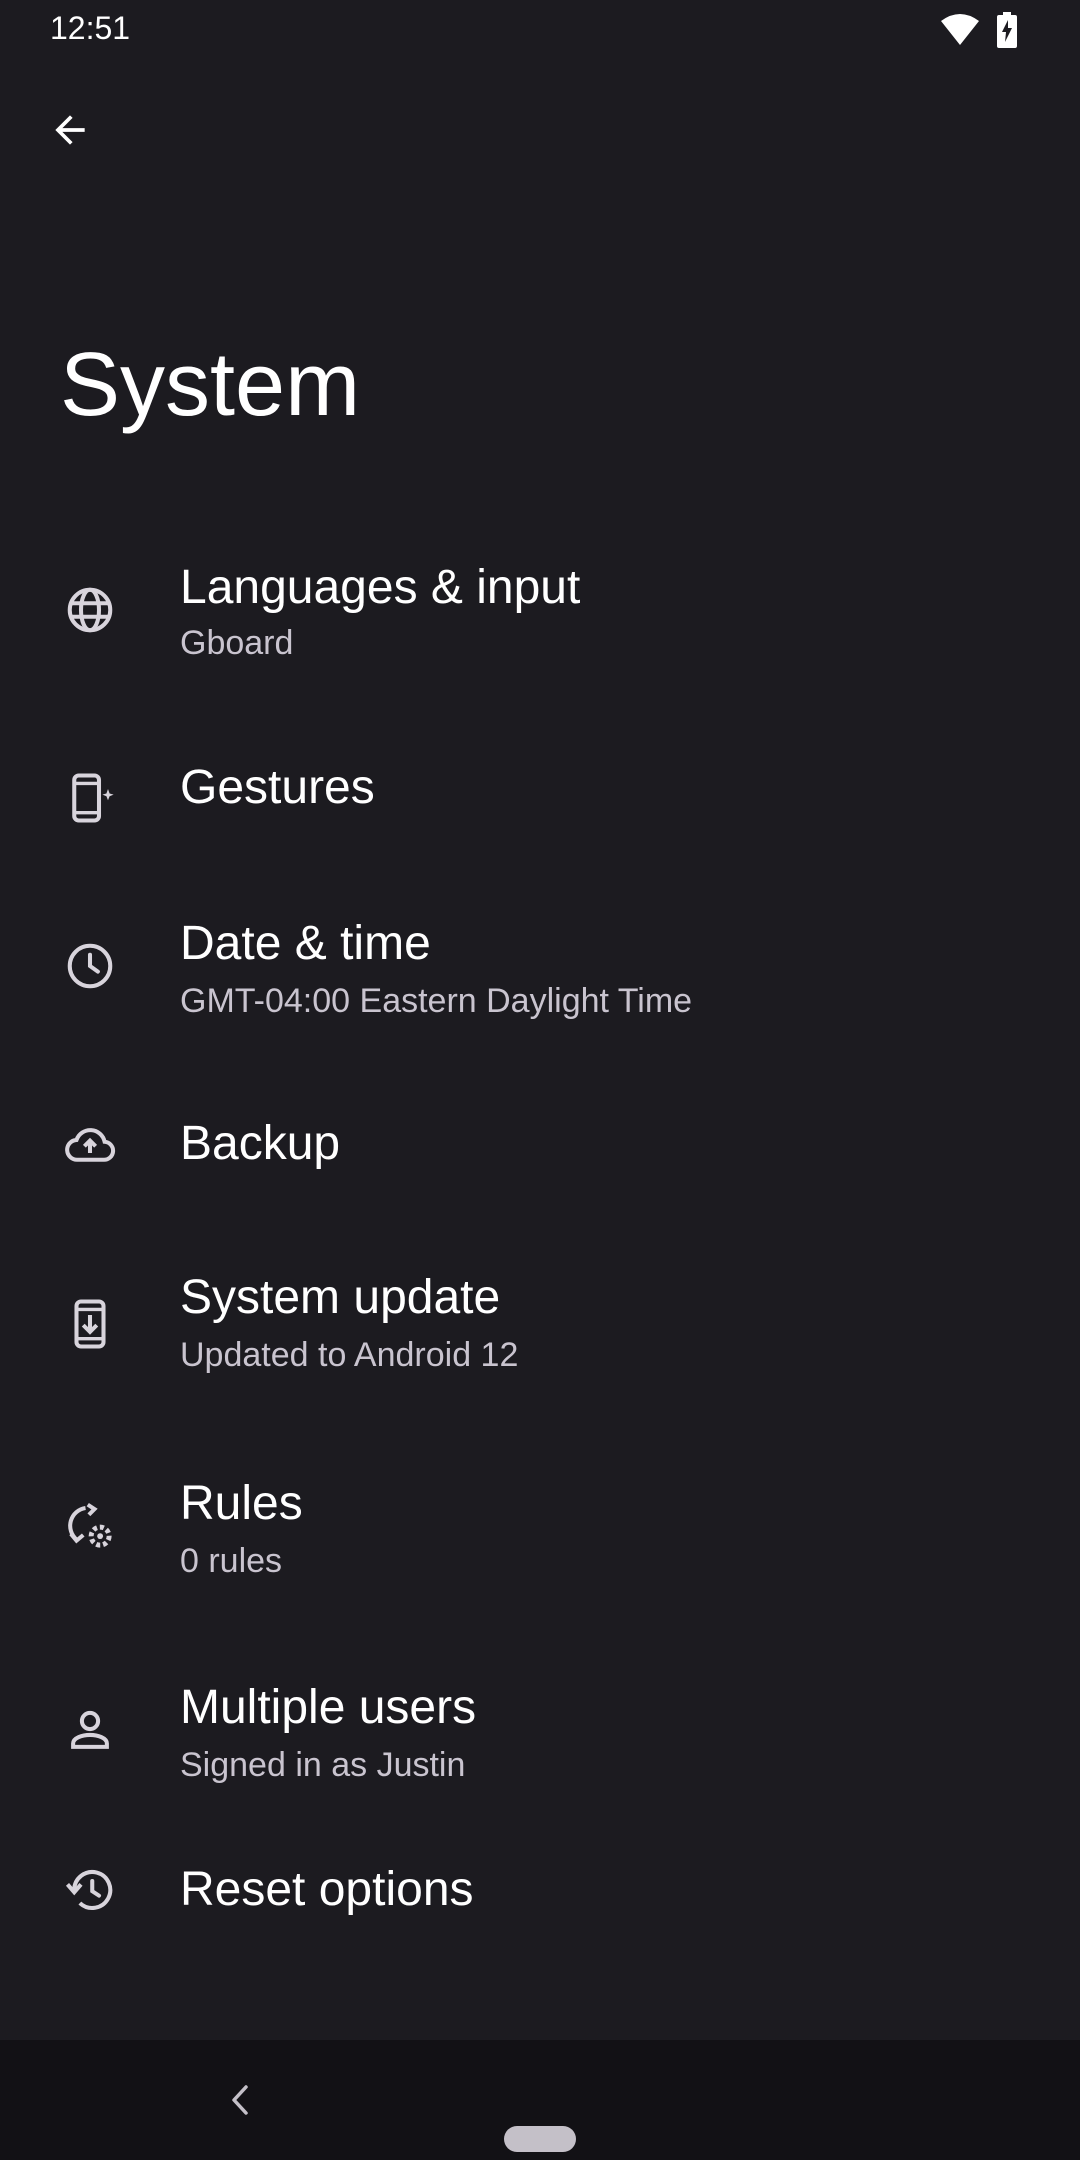  Describe the element at coordinates (90, 1526) in the screenshot. I see `rules-icon` at that location.